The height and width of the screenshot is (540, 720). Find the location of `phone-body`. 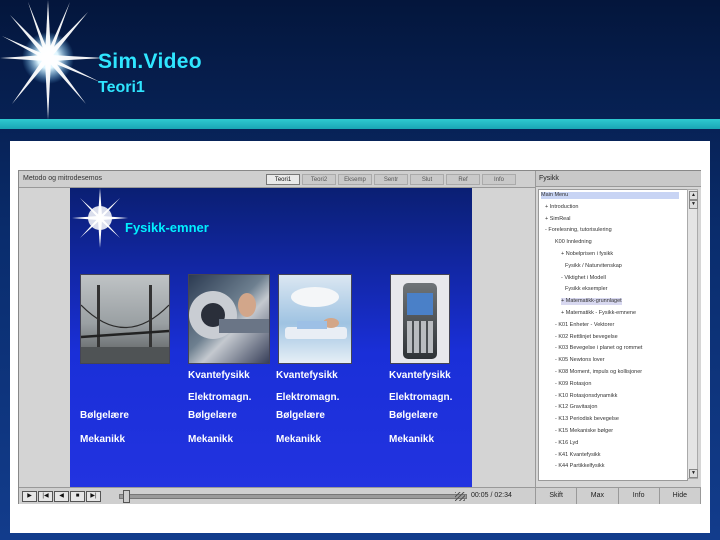

phone-body is located at coordinates (420, 321).